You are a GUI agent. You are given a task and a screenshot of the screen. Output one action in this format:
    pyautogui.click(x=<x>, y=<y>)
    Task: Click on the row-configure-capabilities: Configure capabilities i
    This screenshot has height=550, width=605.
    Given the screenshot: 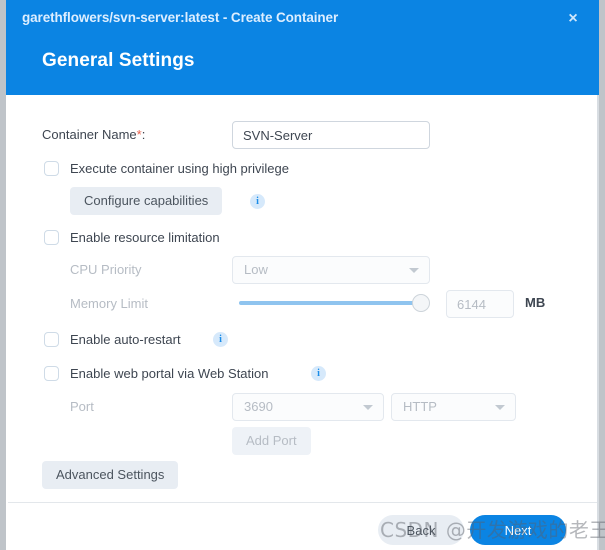 What is the action you would take?
    pyautogui.click(x=302, y=202)
    